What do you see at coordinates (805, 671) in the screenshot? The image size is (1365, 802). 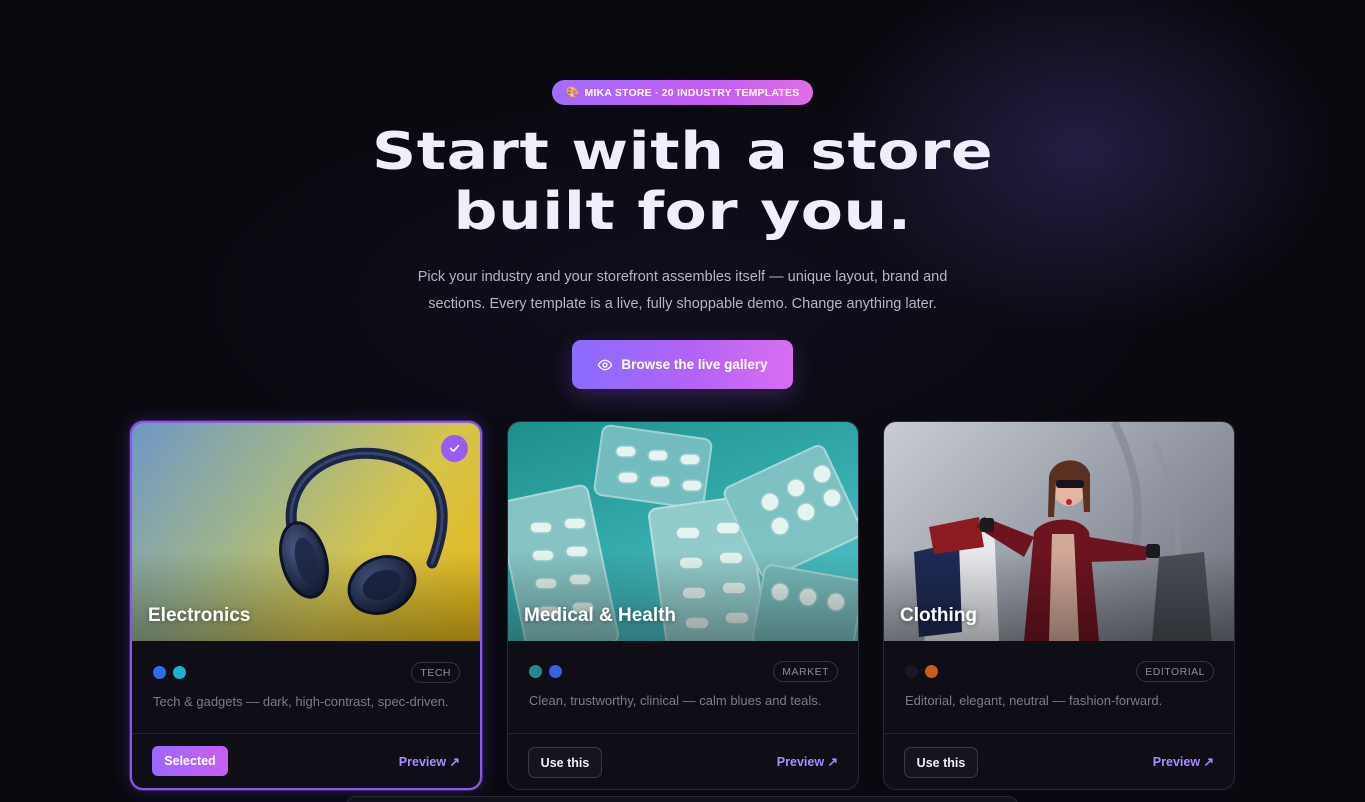 I see `template-tag: MARKET` at bounding box center [805, 671].